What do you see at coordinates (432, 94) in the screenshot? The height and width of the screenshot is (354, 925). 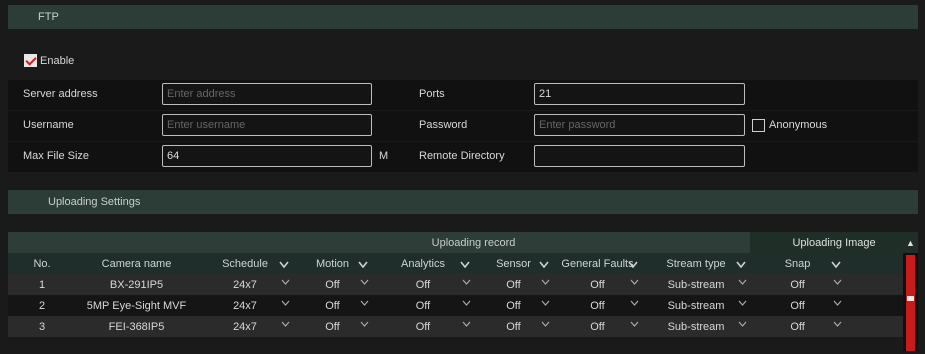 I see `ports-label: Ports` at bounding box center [432, 94].